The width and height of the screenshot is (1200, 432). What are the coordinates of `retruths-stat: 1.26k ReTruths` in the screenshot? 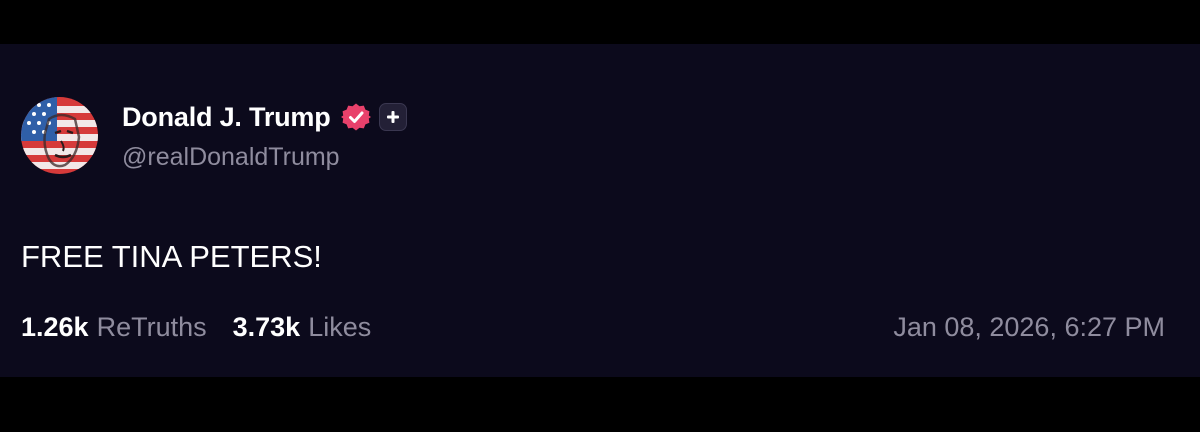 It's located at (114, 327).